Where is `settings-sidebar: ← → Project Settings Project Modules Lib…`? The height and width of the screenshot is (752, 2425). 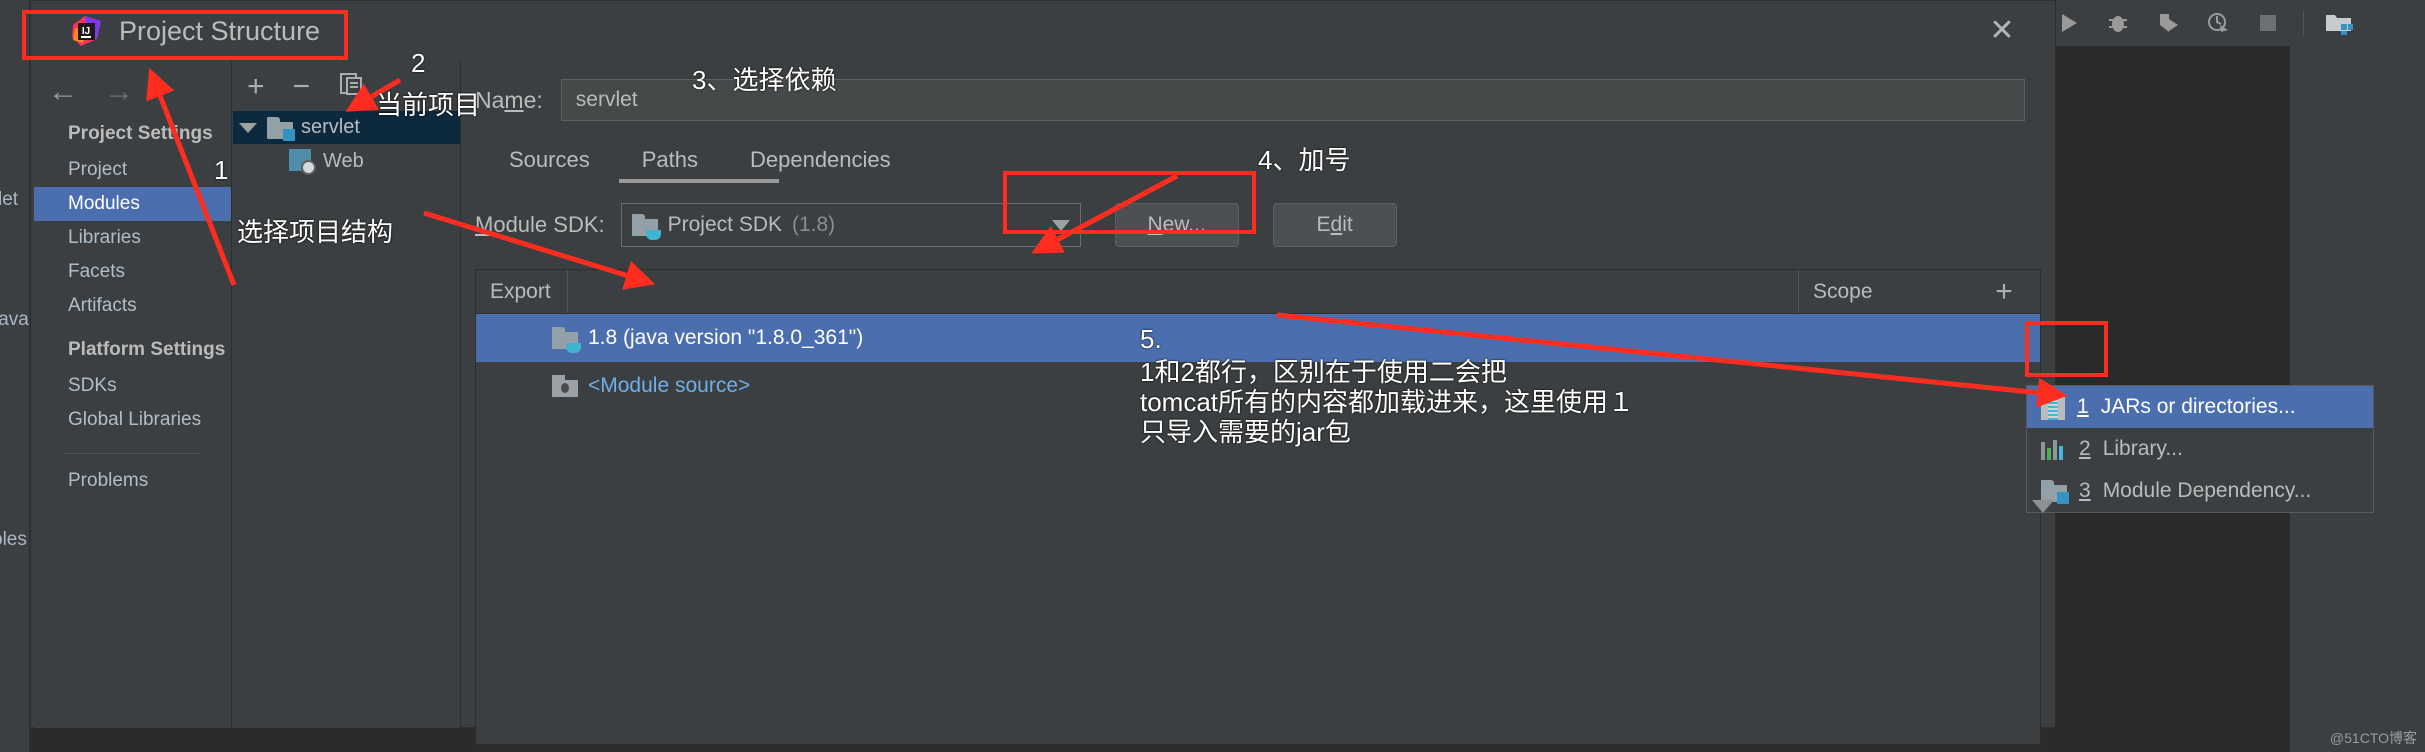 settings-sidebar: ← → Project Settings Project Modules Lib… is located at coordinates (133, 394).